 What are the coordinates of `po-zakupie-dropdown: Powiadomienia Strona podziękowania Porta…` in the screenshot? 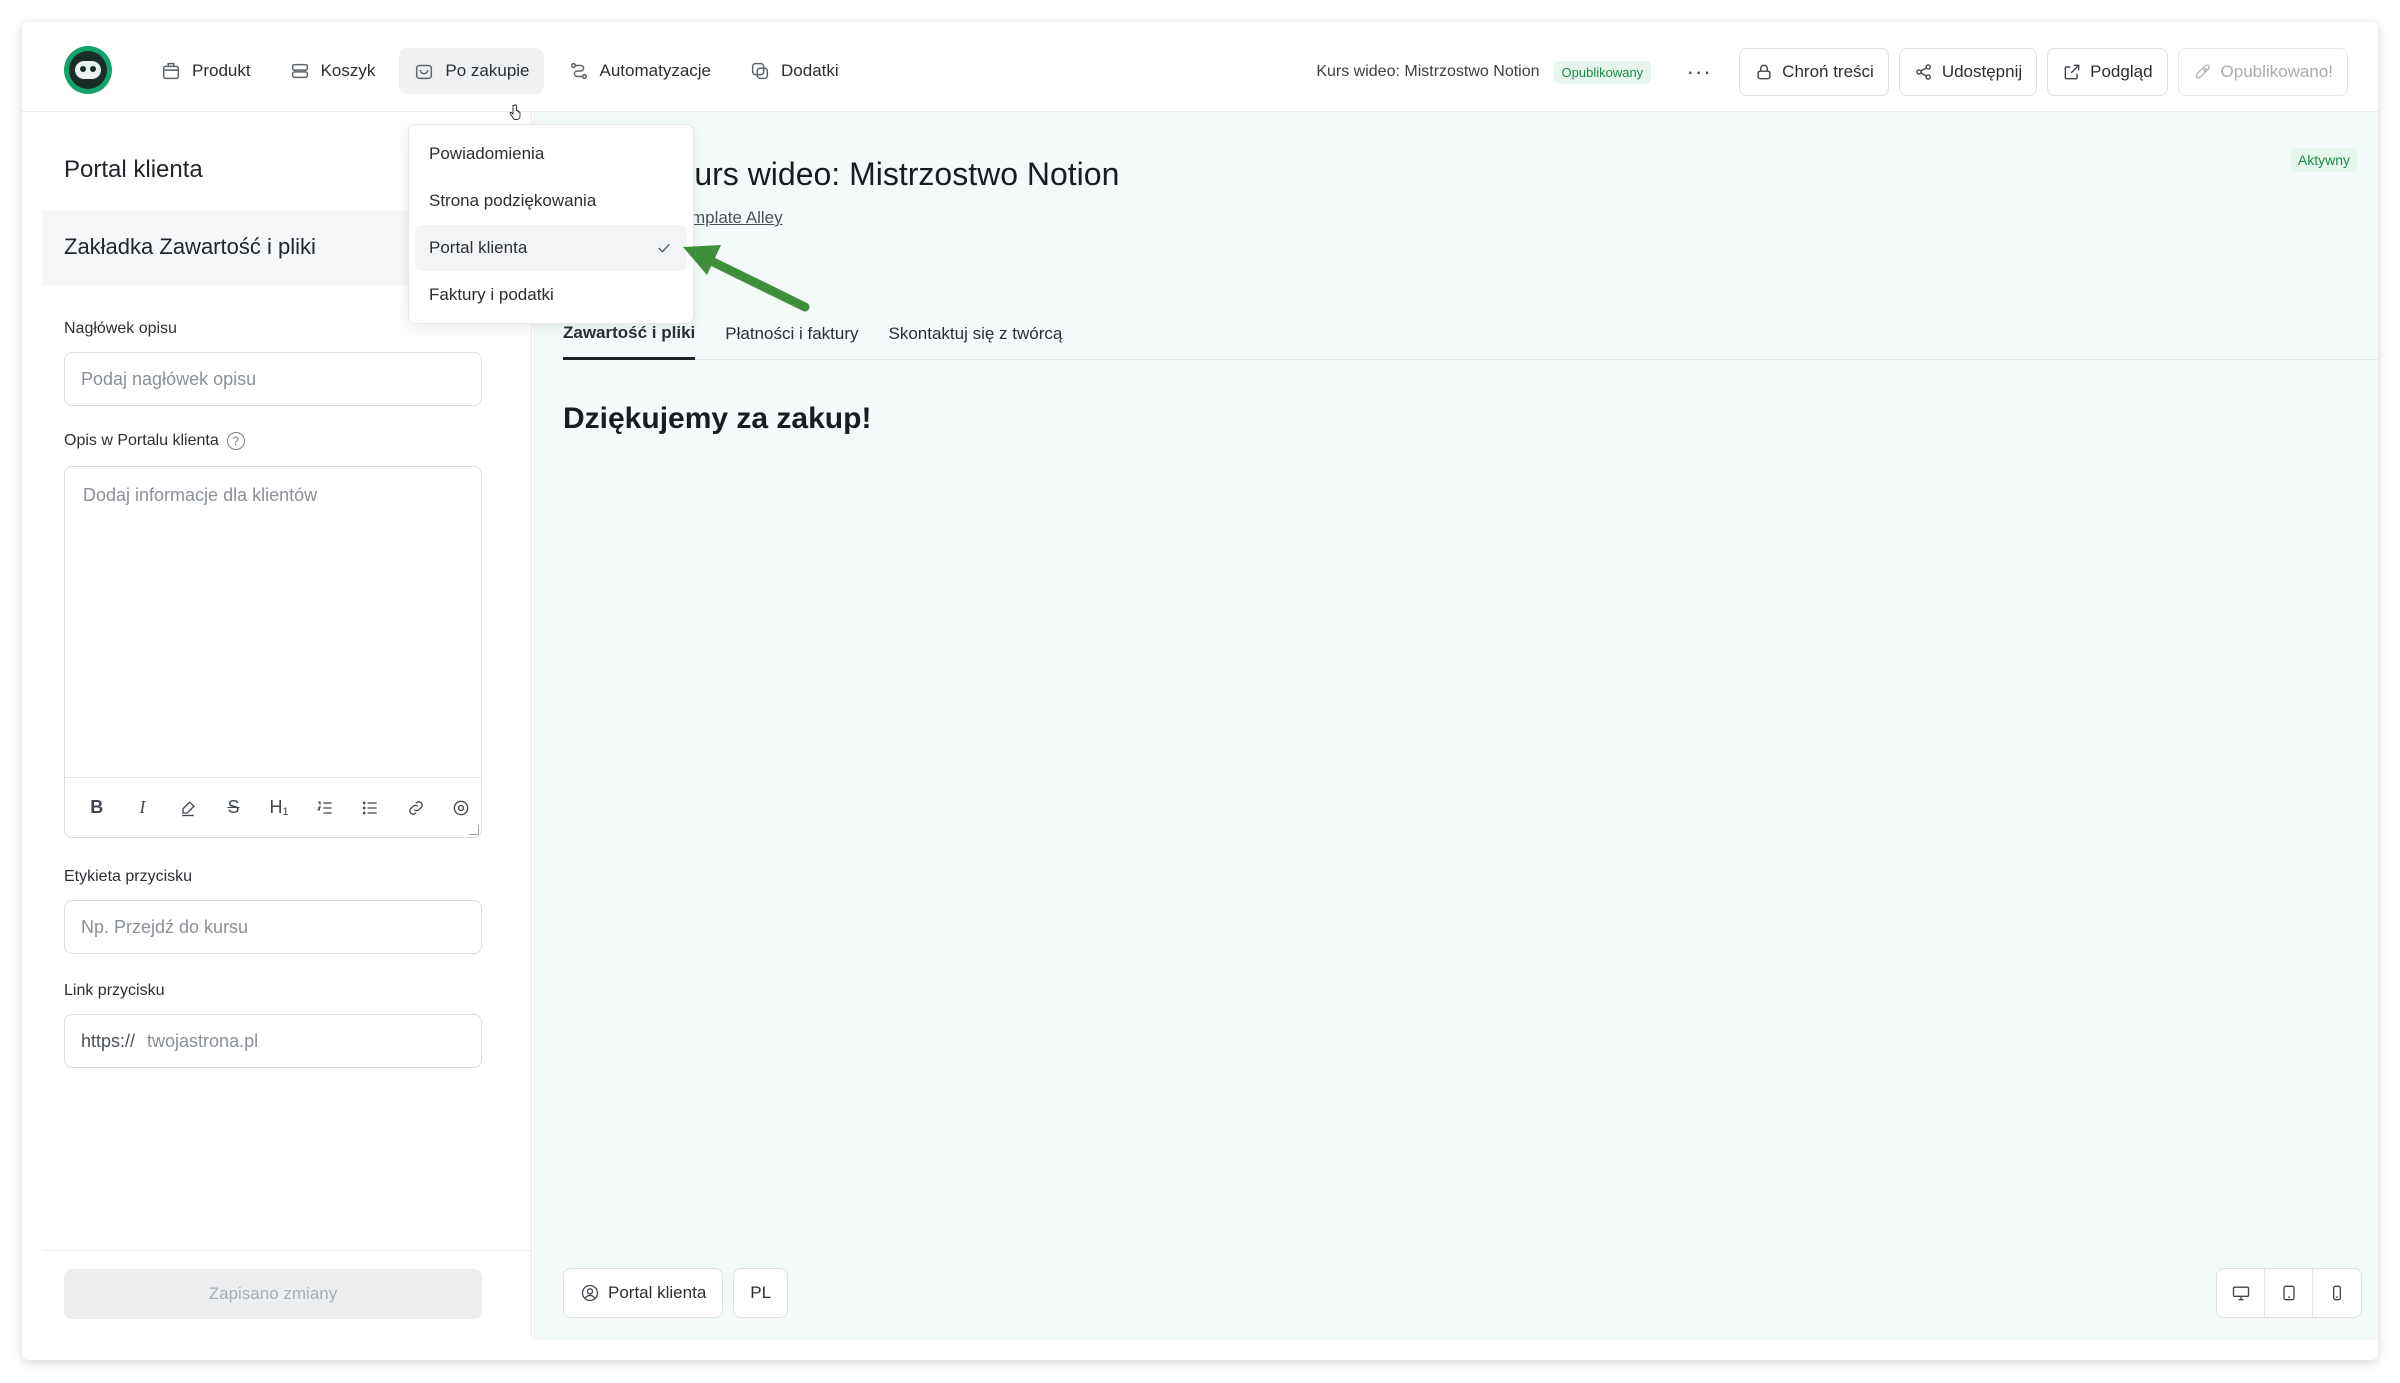 It's located at (551, 224).